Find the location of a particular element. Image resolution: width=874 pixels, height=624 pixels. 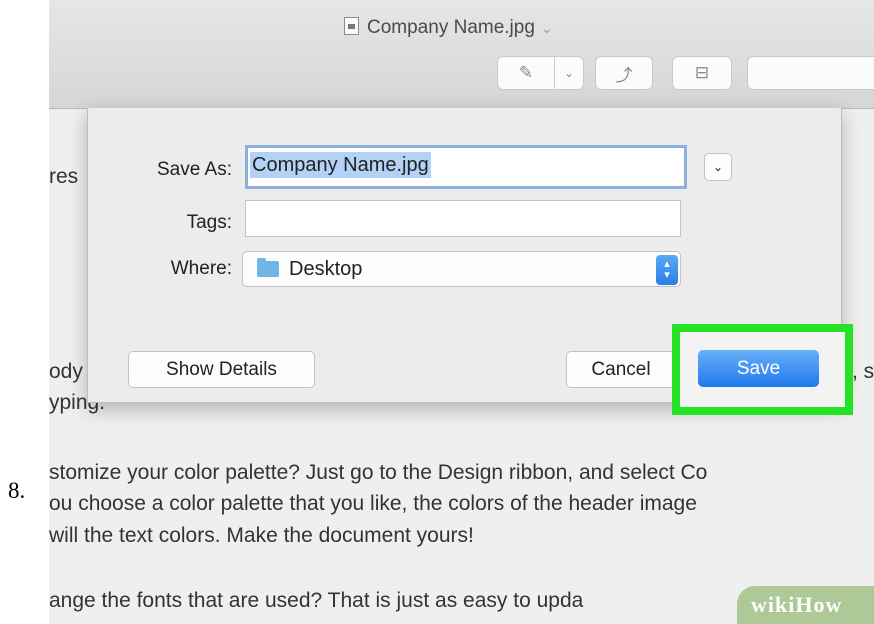

rotate-button: ⤴ is located at coordinates (624, 73).